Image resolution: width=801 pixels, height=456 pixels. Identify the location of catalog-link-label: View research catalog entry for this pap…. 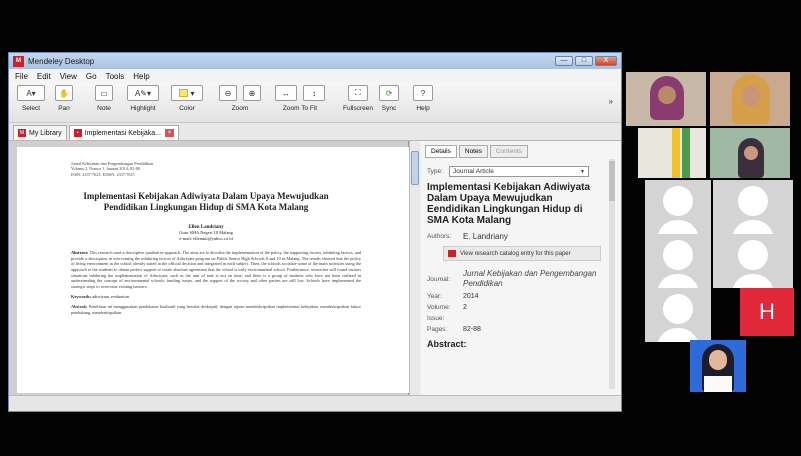
(515, 253).